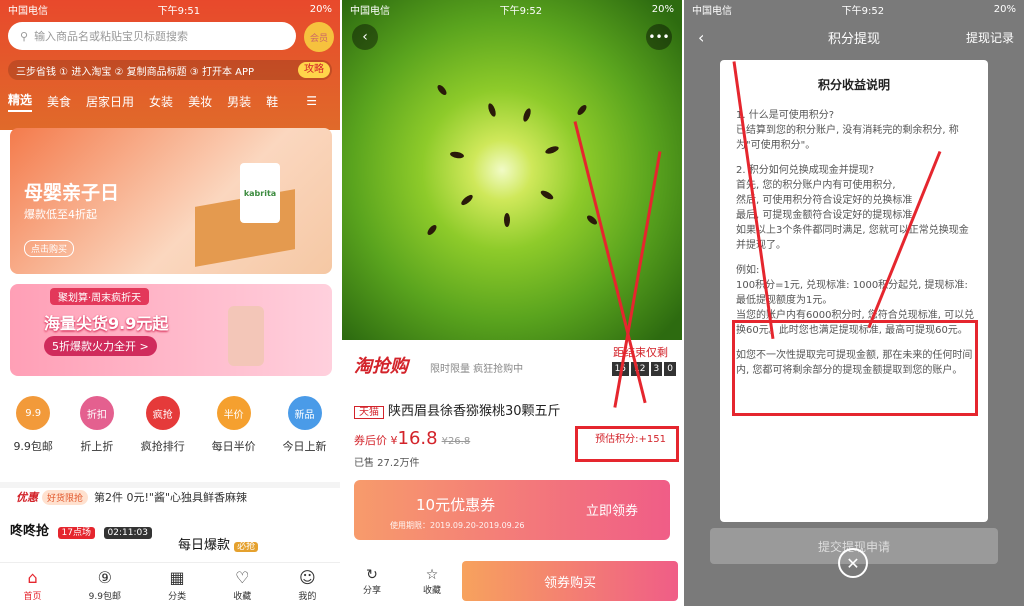 The width and height of the screenshot is (1024, 606). I want to click on category-tabs: 精选 美食 居家日用 女装 美妆 男装 鞋 ☰, so click(170, 101).